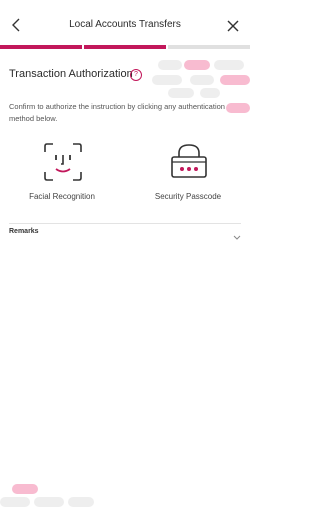 The height and width of the screenshot is (507, 320). What do you see at coordinates (188, 196) in the screenshot?
I see `security-passcode-label: Security Passcode` at bounding box center [188, 196].